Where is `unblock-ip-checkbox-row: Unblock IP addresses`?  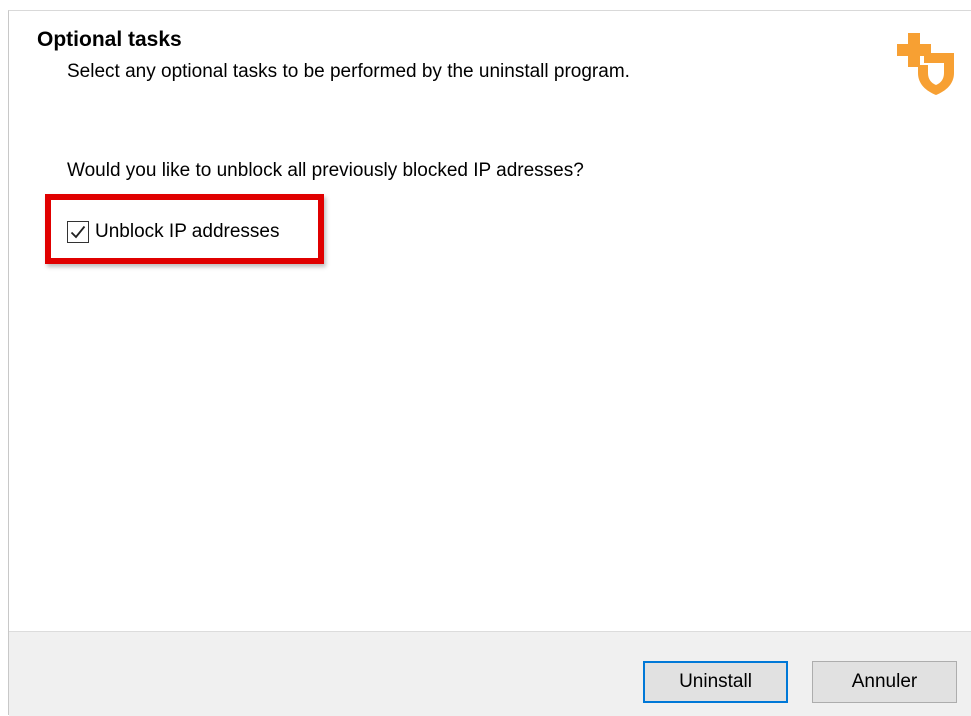 unblock-ip-checkbox-row: Unblock IP addresses is located at coordinates (173, 232).